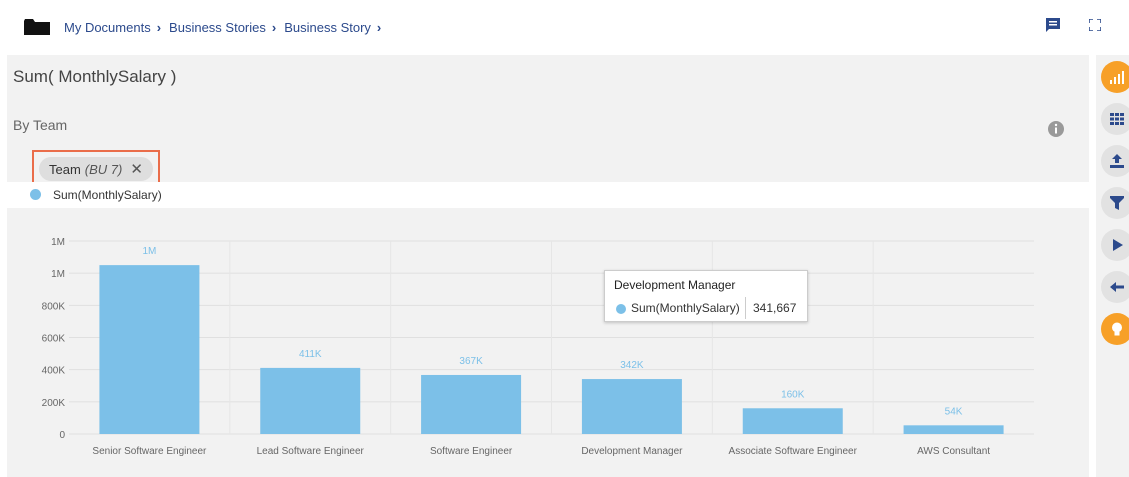 The width and height of the screenshot is (1129, 477). Describe the element at coordinates (54, 371) in the screenshot. I see `y-tick-label: 400K` at that location.